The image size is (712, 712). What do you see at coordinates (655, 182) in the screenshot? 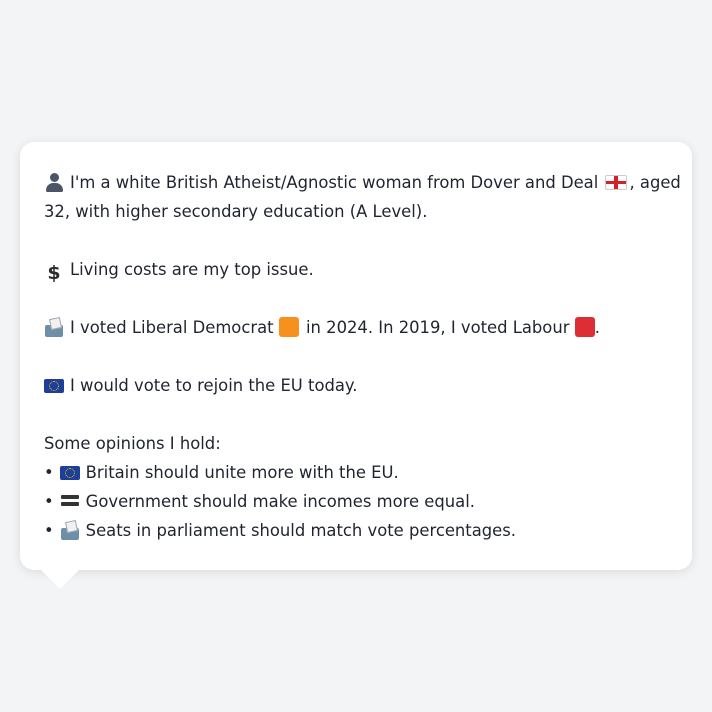
I see `intro-age-text: , aged` at bounding box center [655, 182].